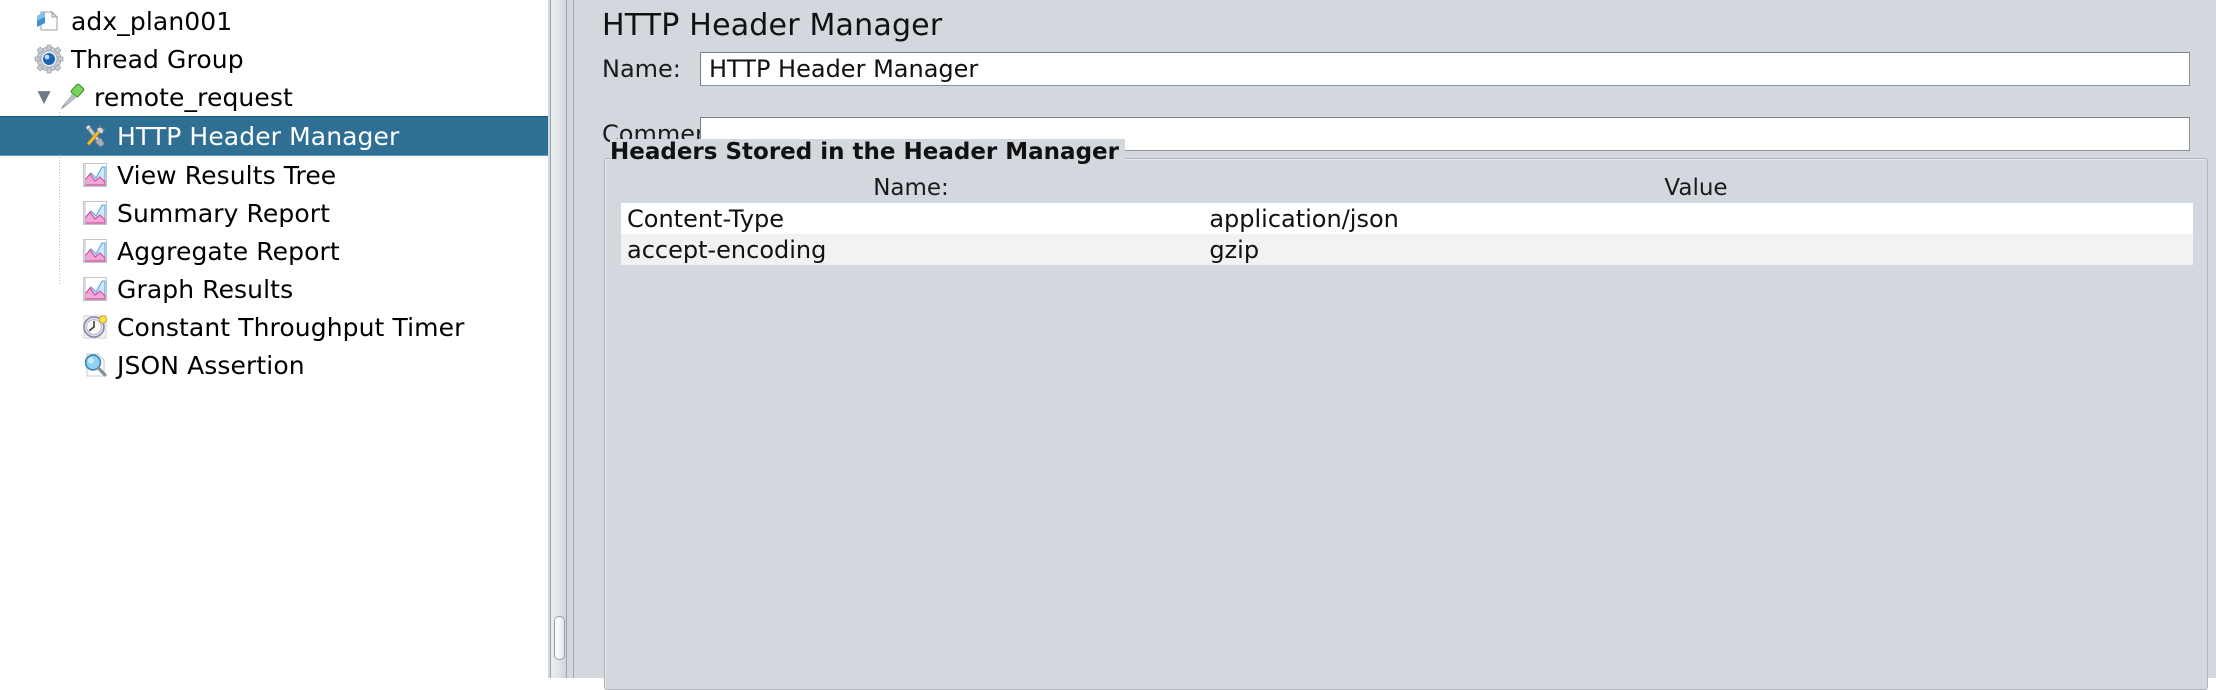  What do you see at coordinates (211, 365) in the screenshot?
I see `tree-item-label: JSON Assertion` at bounding box center [211, 365].